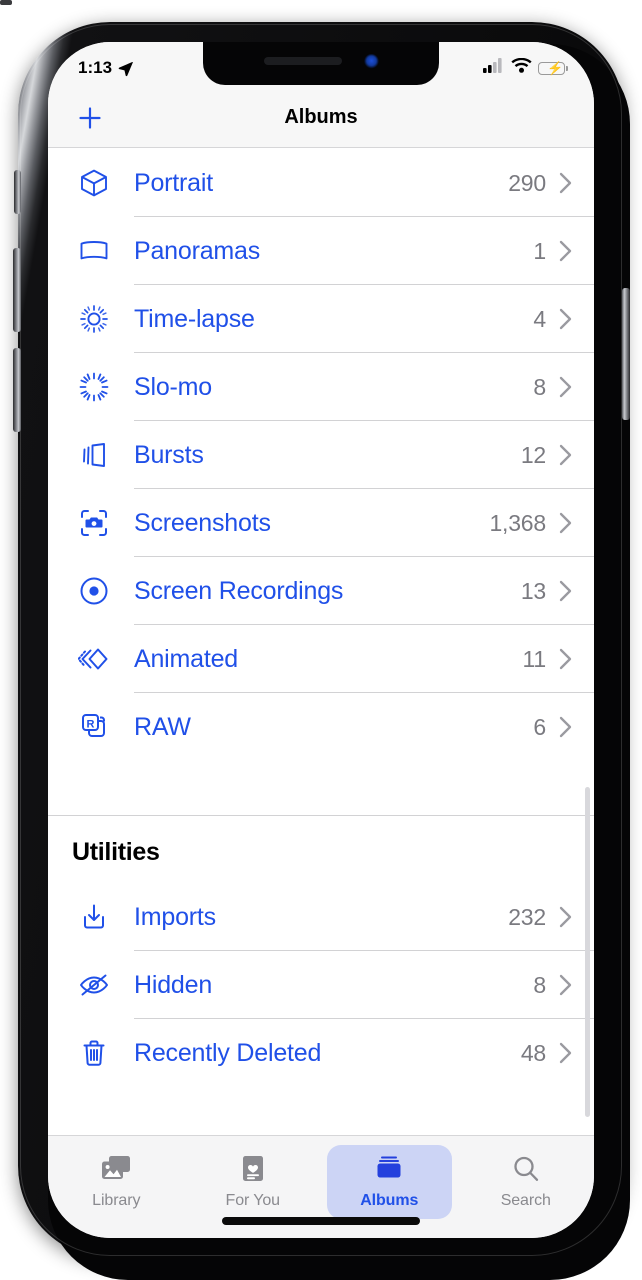 Image resolution: width=642 pixels, height=1280 pixels. Describe the element at coordinates (194, 318) in the screenshot. I see `list-item-label: Time-lapse` at that location.